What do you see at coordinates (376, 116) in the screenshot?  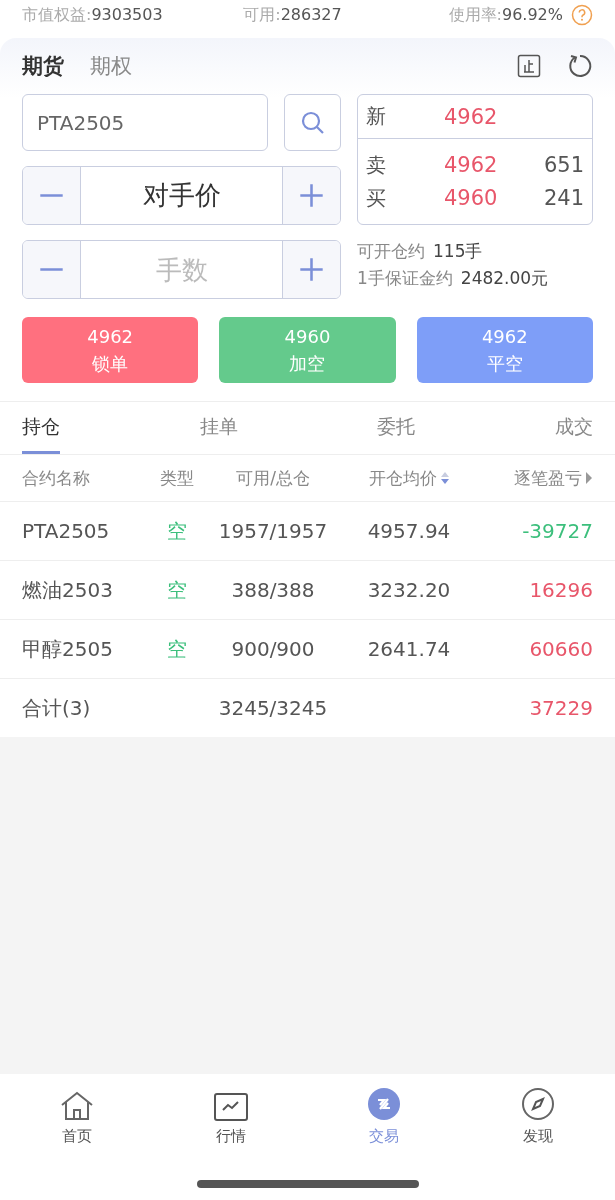 I see `quote-label: 新` at bounding box center [376, 116].